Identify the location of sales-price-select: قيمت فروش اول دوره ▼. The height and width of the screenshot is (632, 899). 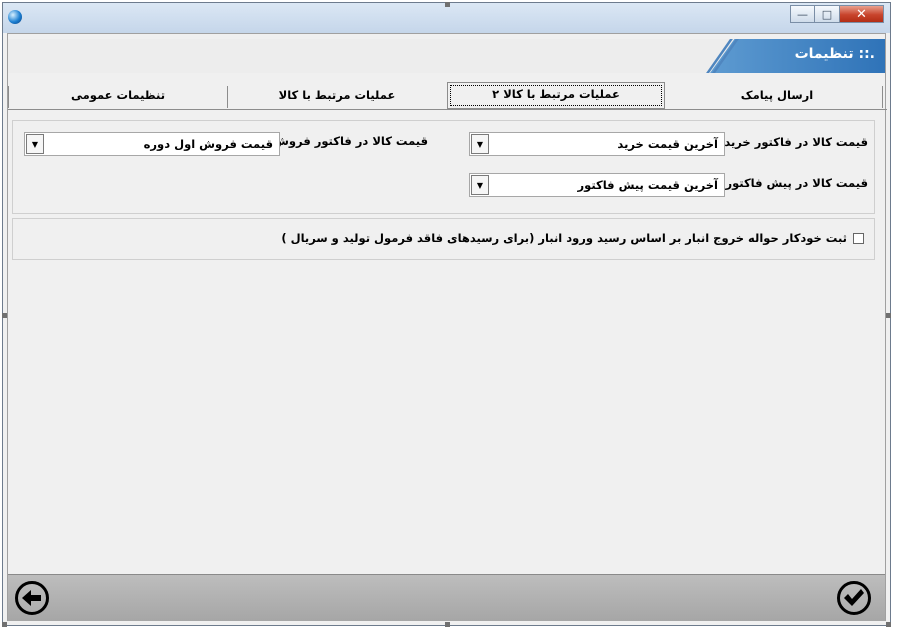
(152, 144).